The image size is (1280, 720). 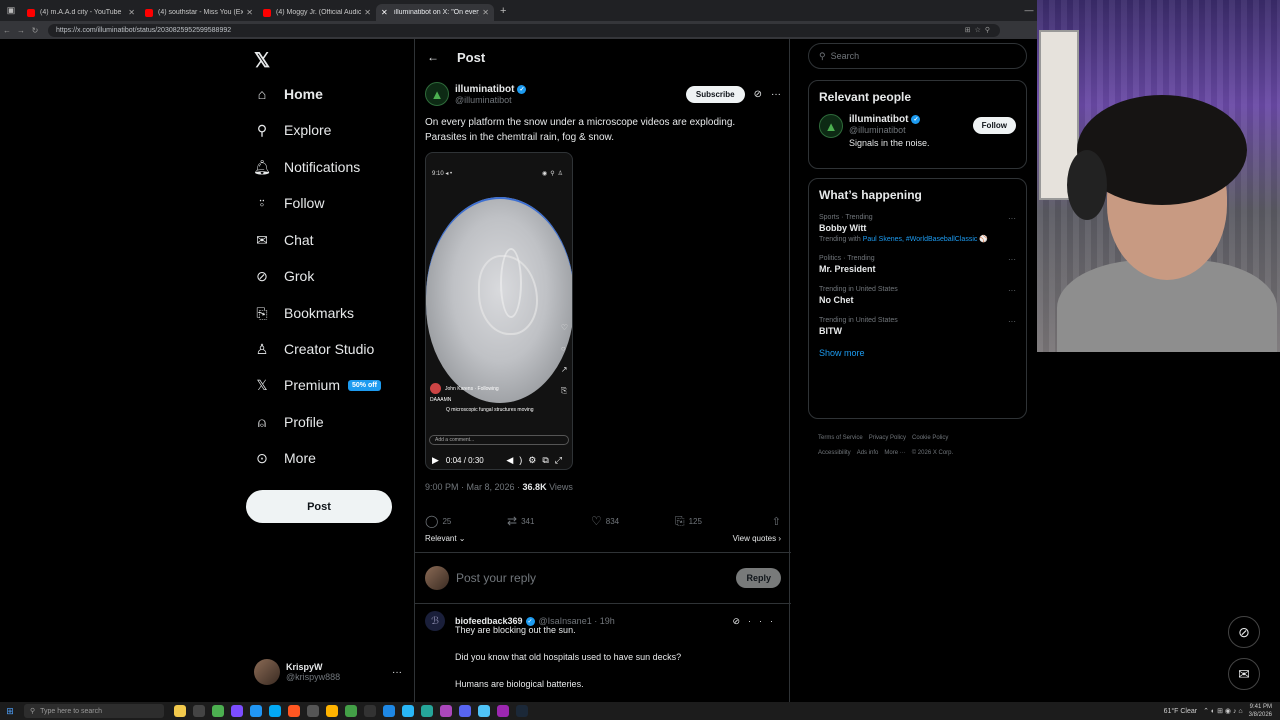 What do you see at coordinates (925, 239) in the screenshot?
I see `trend-with-links: Paul Skenes, #WorldBaseballClassic ⚾` at bounding box center [925, 239].